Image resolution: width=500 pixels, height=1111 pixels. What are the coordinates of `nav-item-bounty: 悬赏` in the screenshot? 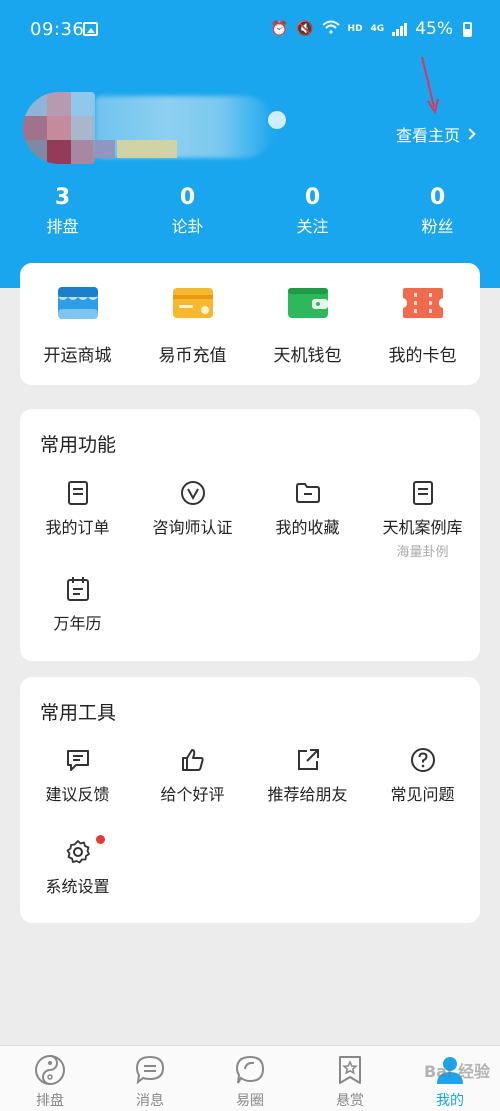 It's located at (350, 1078).